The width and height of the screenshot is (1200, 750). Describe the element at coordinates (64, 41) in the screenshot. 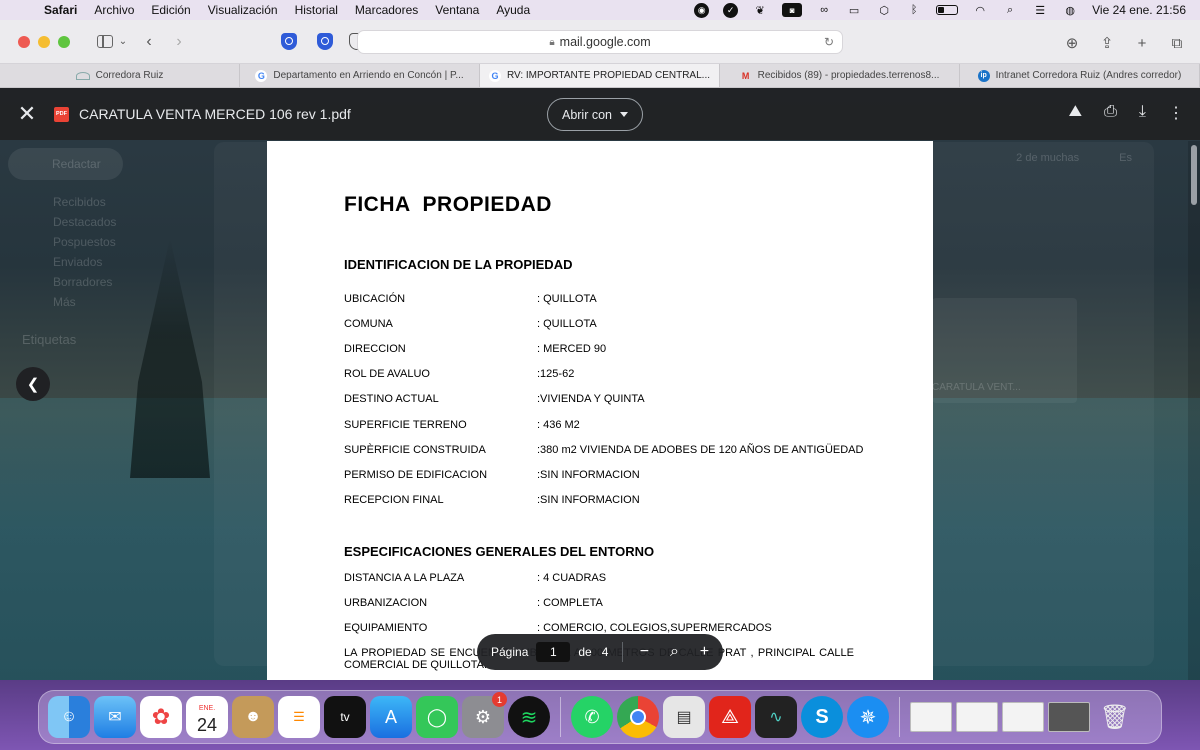

I see `fullscreen-window-button` at that location.